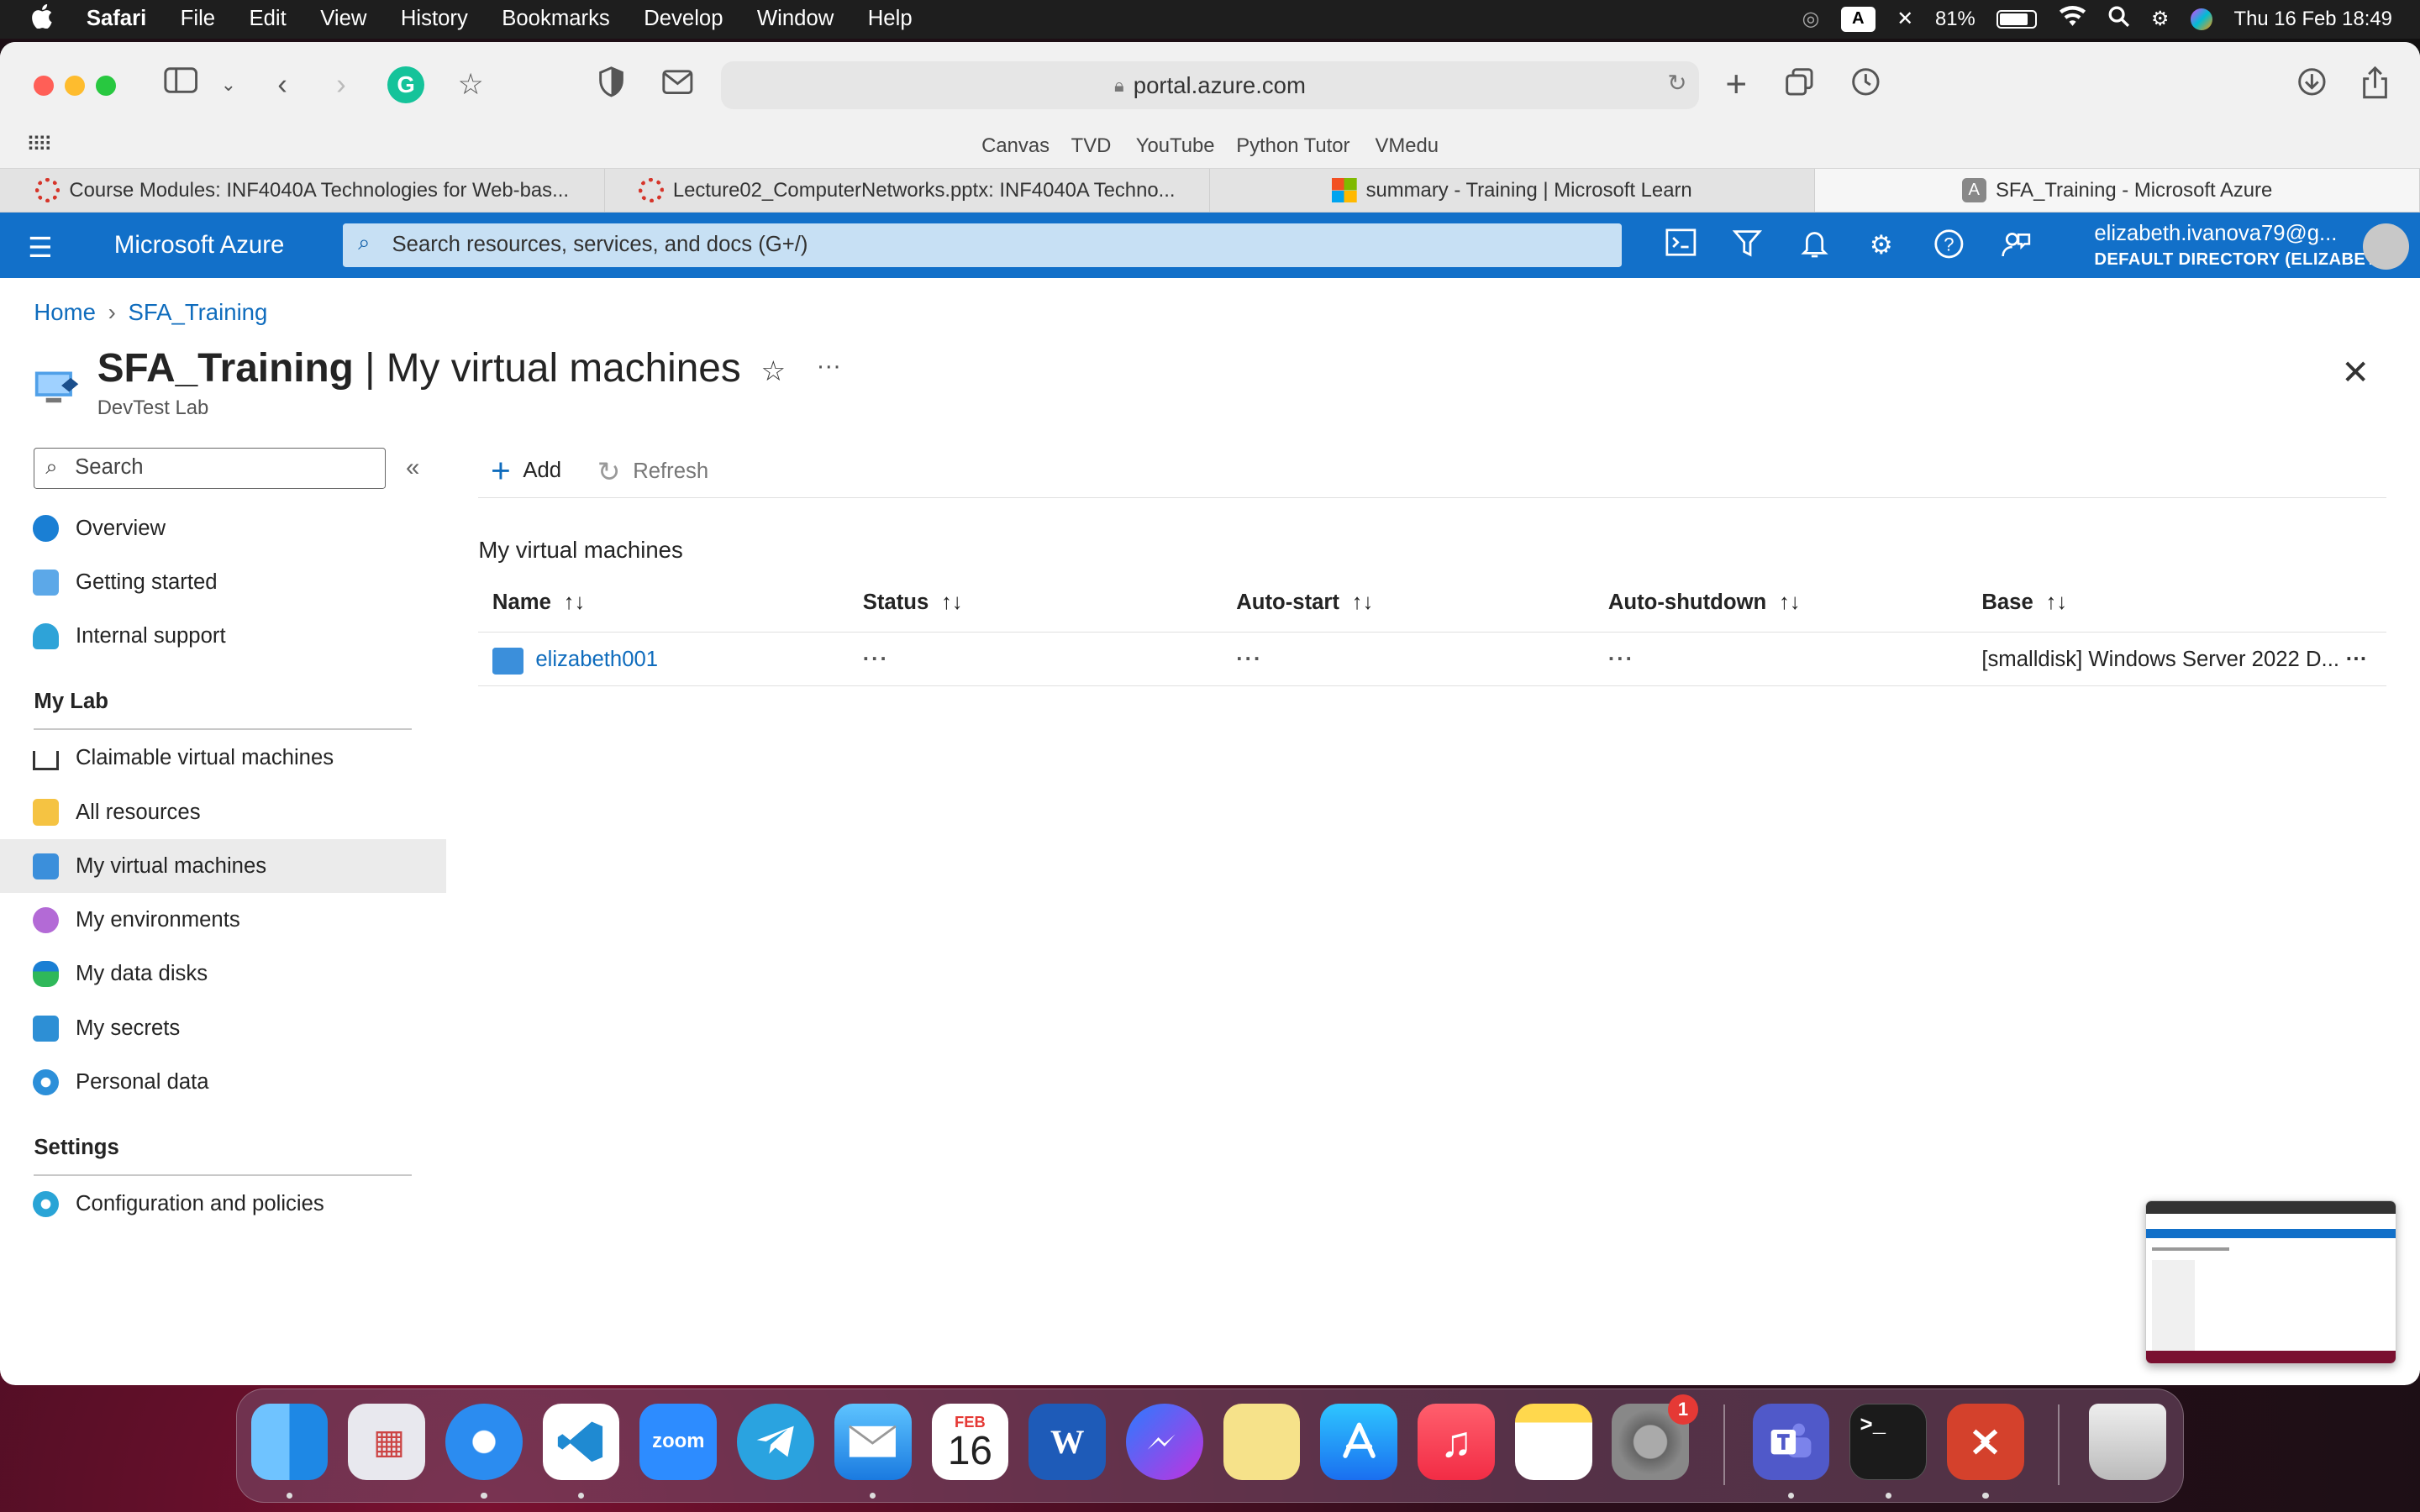 This screenshot has height=1512, width=2420. I want to click on apps-grid-icon: ⠿⠿, so click(39, 145).